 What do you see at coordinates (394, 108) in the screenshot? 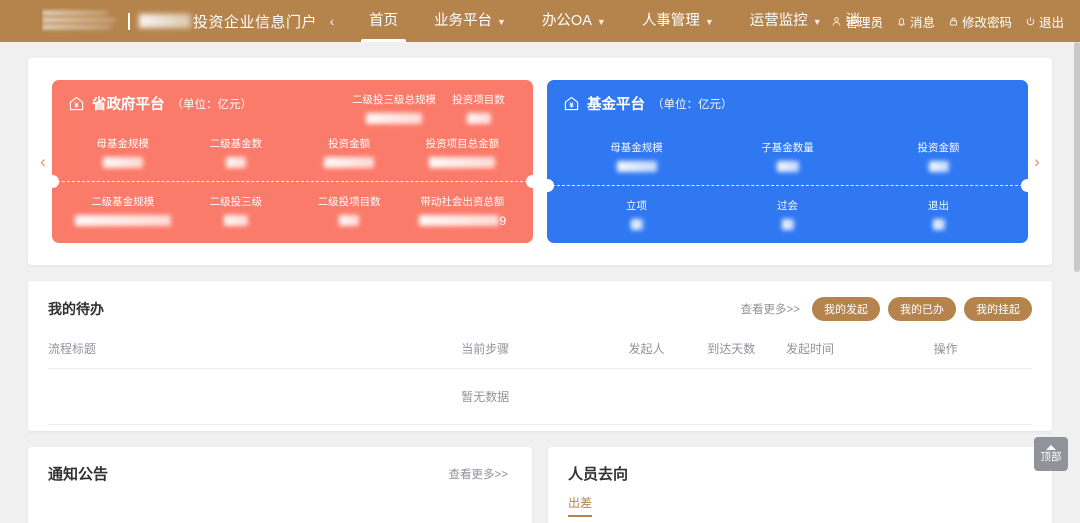
I see `metric-tier2-to-tier3-total: 二级投三级总规模` at bounding box center [394, 108].